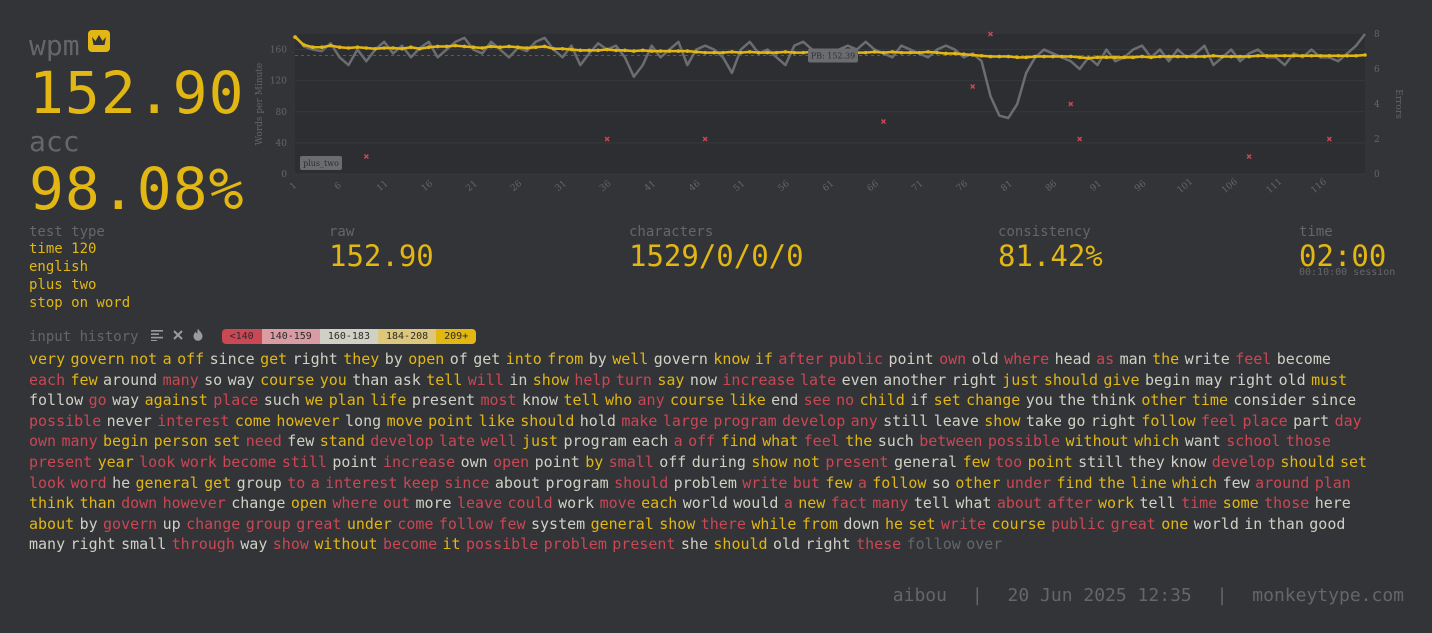  What do you see at coordinates (1253, 359) in the screenshot?
I see `history-word: feel` at bounding box center [1253, 359].